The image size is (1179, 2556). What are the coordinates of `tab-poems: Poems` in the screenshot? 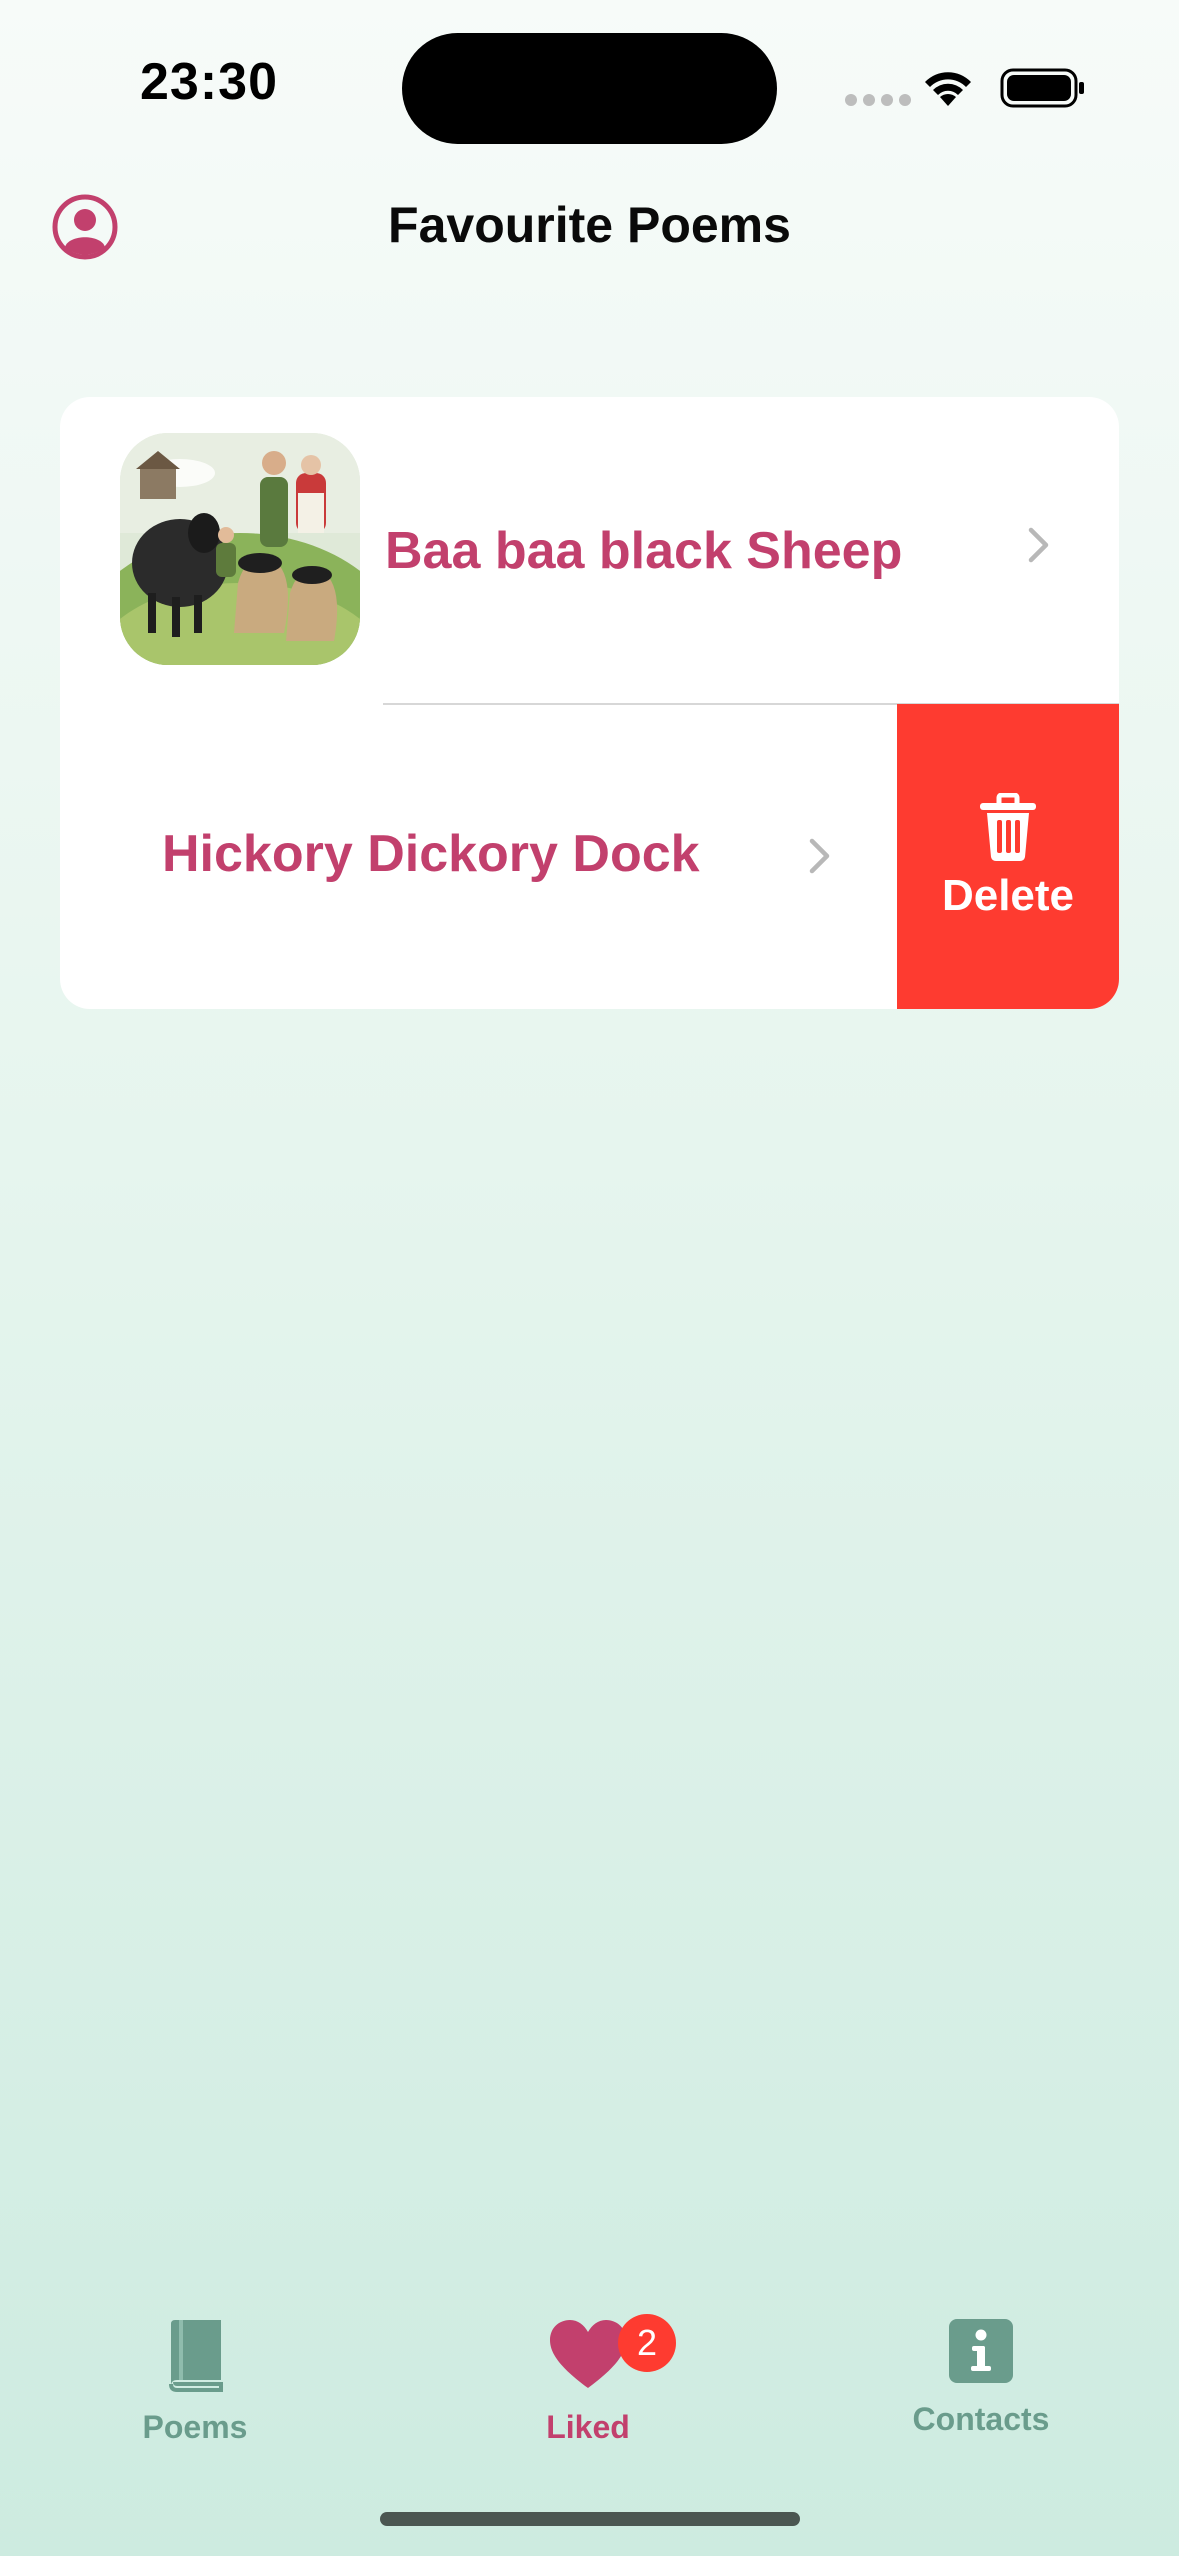 It's located at (195, 2382).